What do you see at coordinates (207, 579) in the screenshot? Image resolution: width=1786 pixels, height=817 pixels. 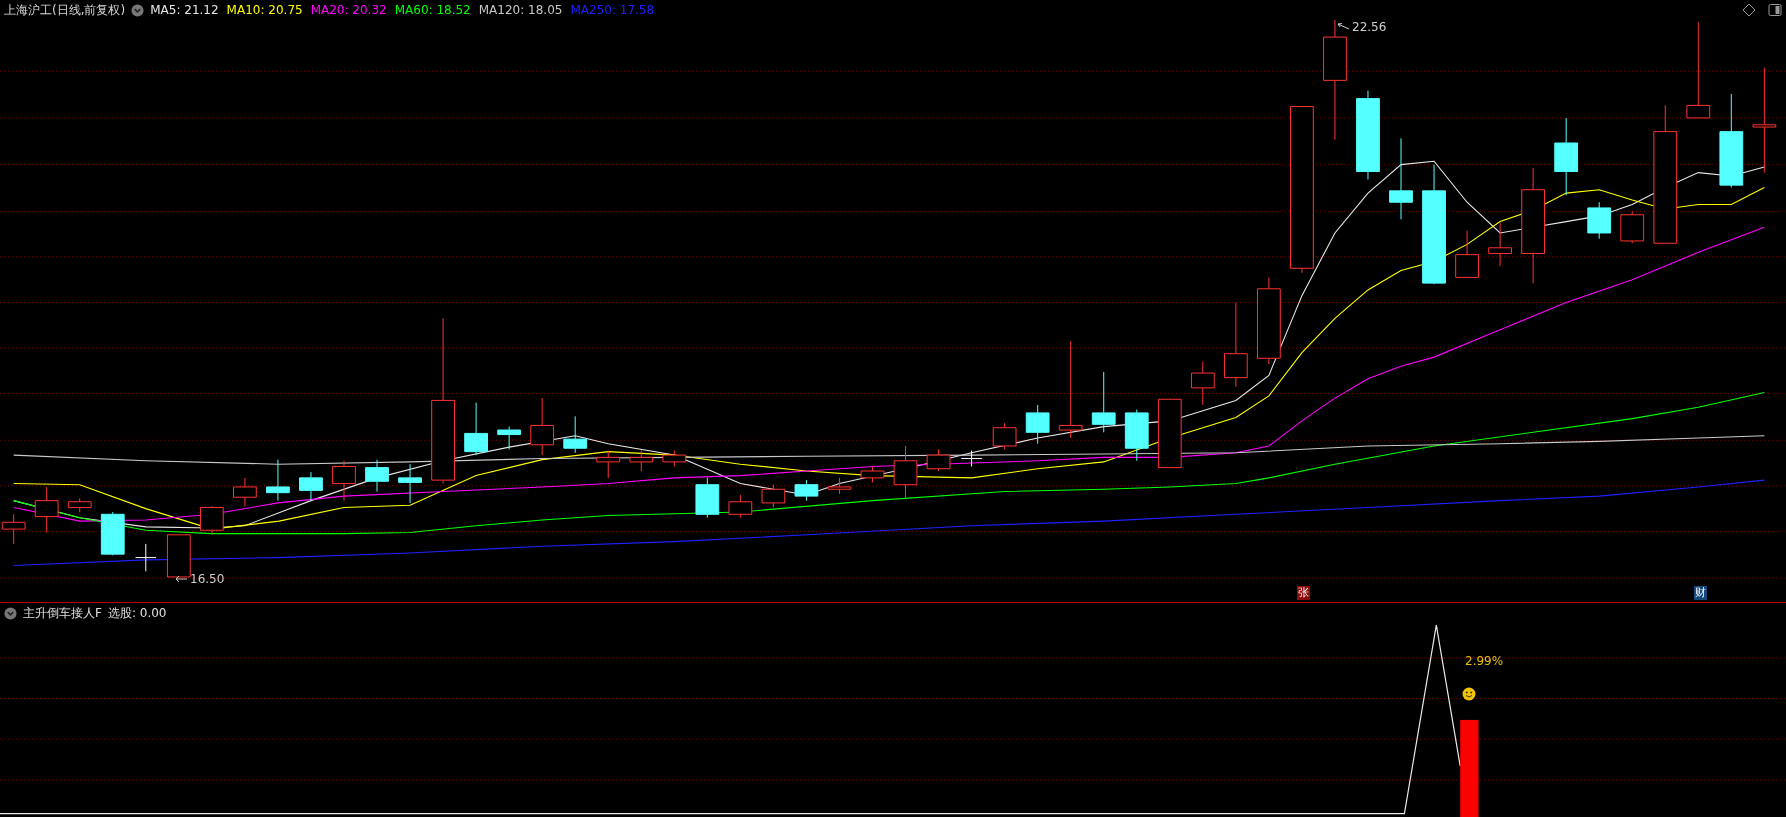 I see `low-price-label: 16.50` at bounding box center [207, 579].